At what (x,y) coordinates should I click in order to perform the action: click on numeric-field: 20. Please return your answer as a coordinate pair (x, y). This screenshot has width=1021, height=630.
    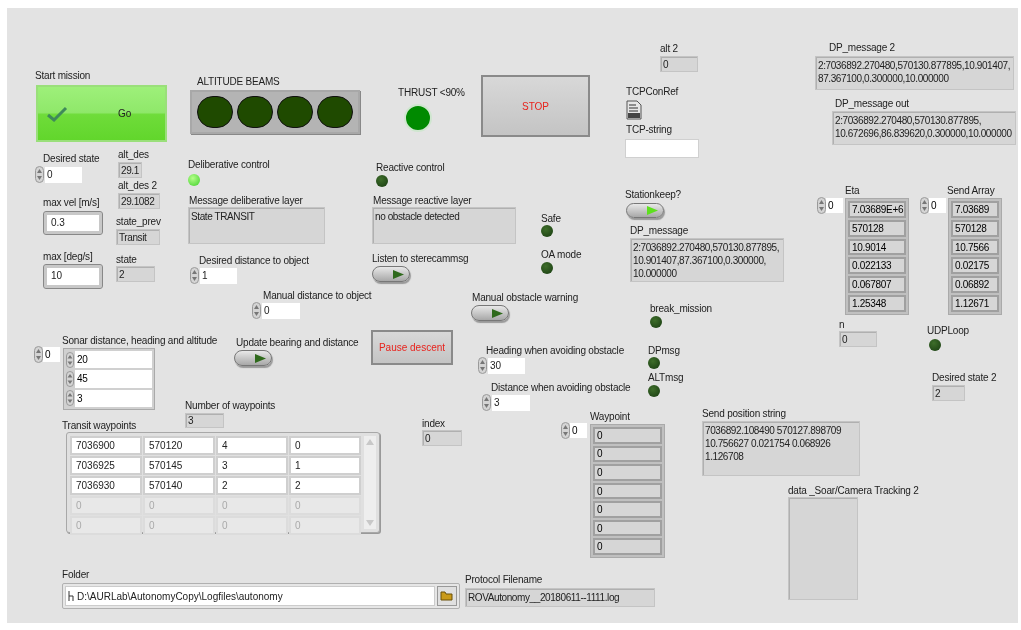
    Looking at the image, I should click on (113, 360).